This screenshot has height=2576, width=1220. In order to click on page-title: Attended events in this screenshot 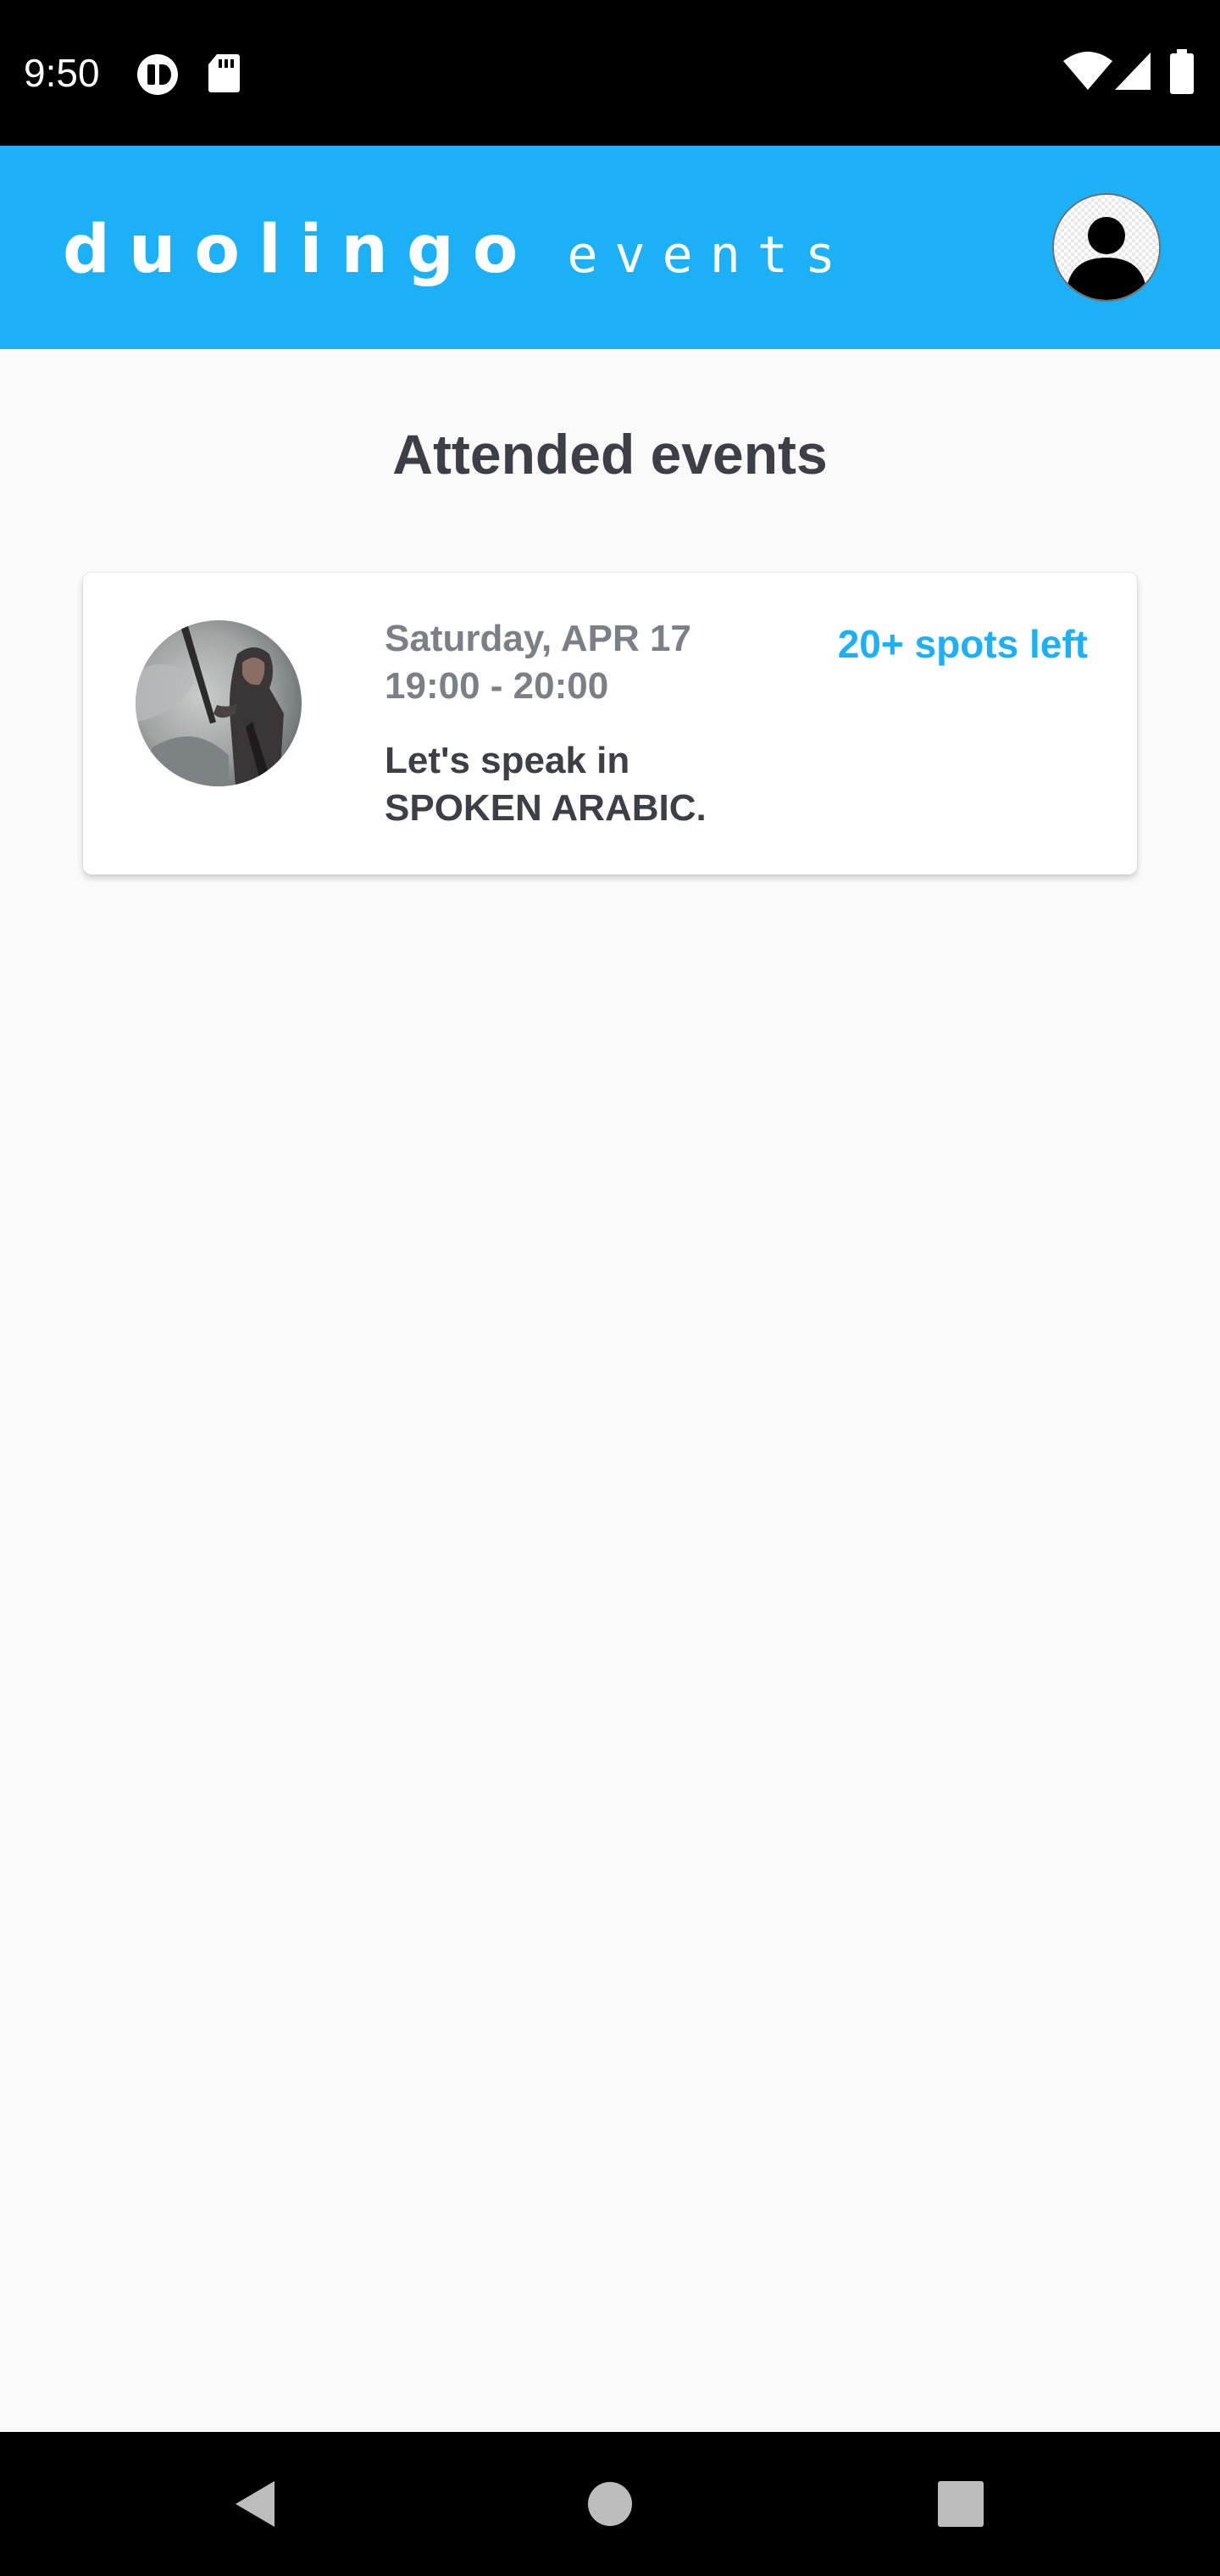, I will do `click(610, 454)`.